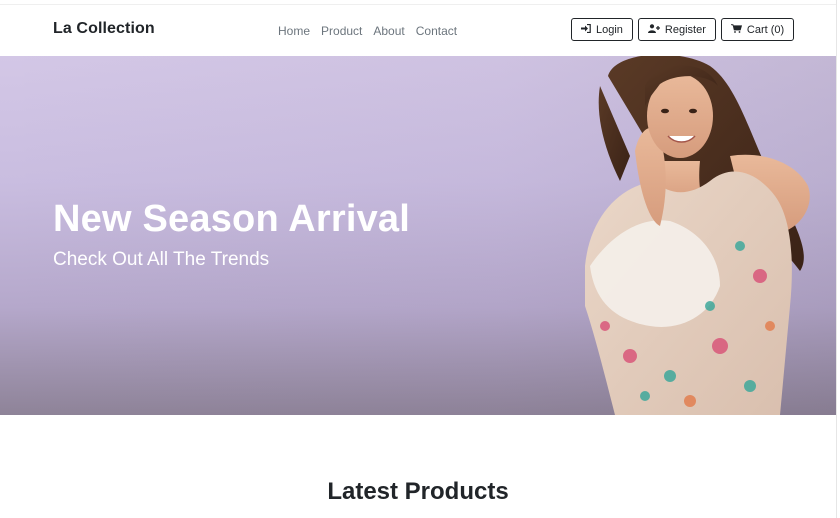 The image size is (840, 518). What do you see at coordinates (294, 31) in the screenshot?
I see `nav-link-home: Home` at bounding box center [294, 31].